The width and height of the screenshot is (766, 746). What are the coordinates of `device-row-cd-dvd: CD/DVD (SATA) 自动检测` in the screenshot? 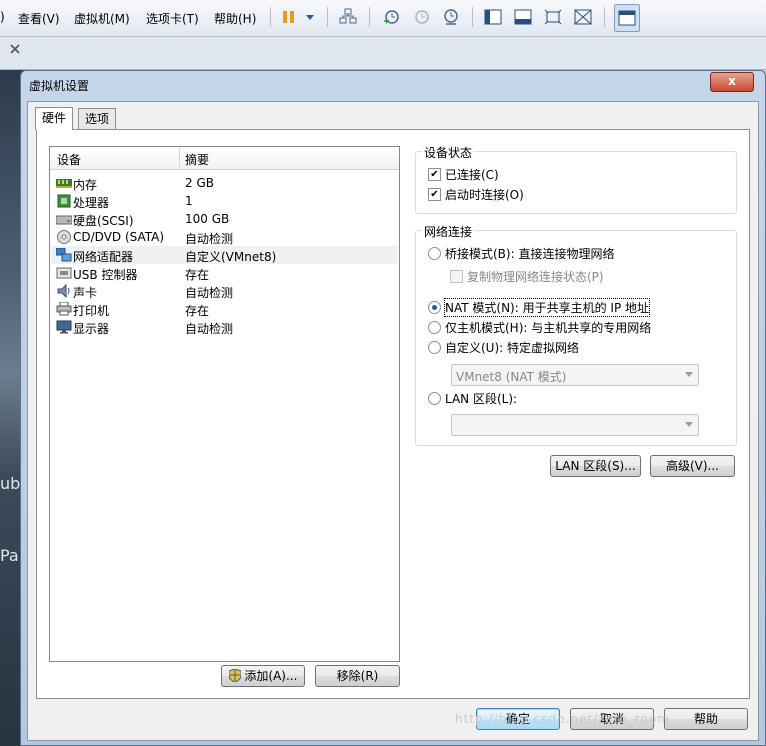 It's located at (224, 237).